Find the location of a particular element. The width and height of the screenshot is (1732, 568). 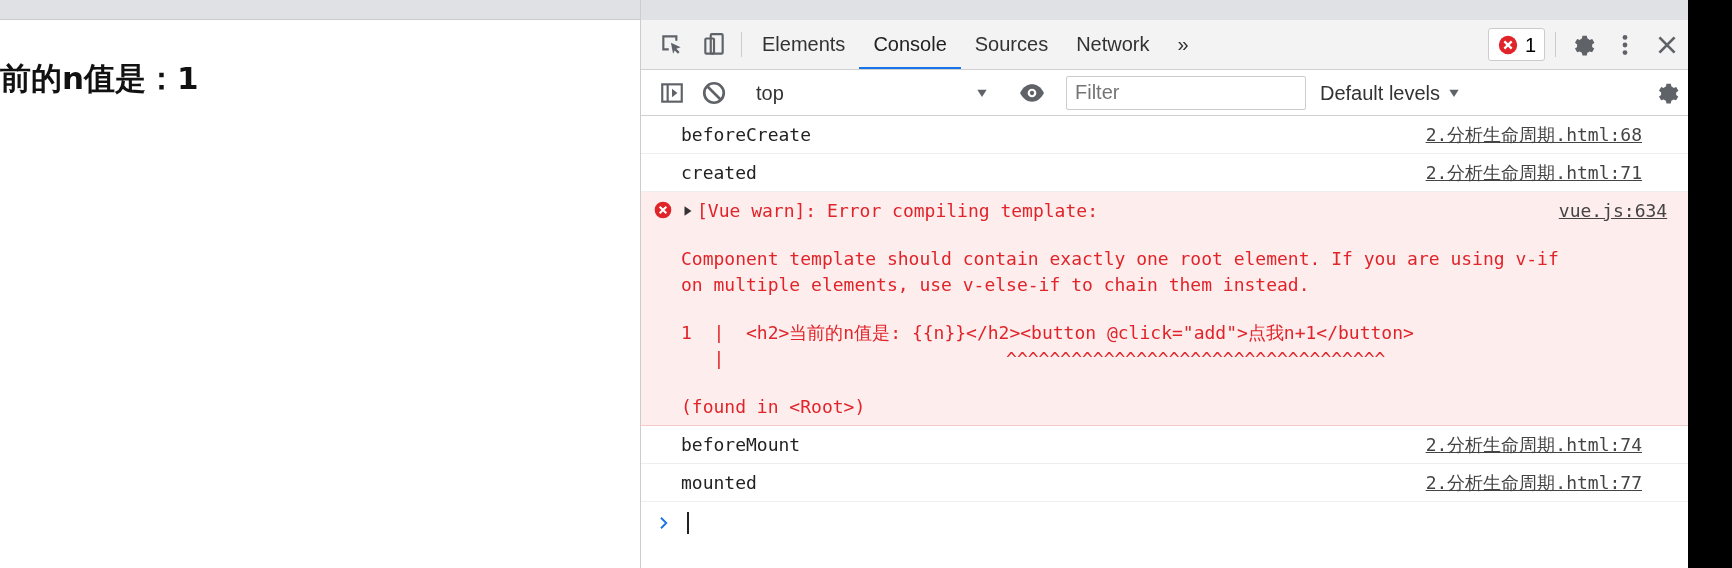

error-count-button: 1 is located at coordinates (1516, 44).